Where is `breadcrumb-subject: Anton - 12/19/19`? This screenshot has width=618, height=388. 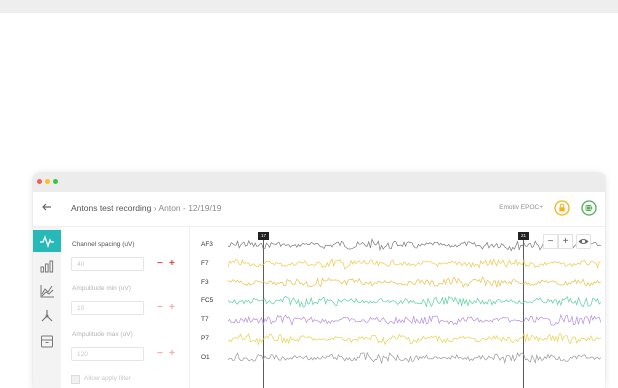 breadcrumb-subject: Anton - 12/19/19 is located at coordinates (190, 208).